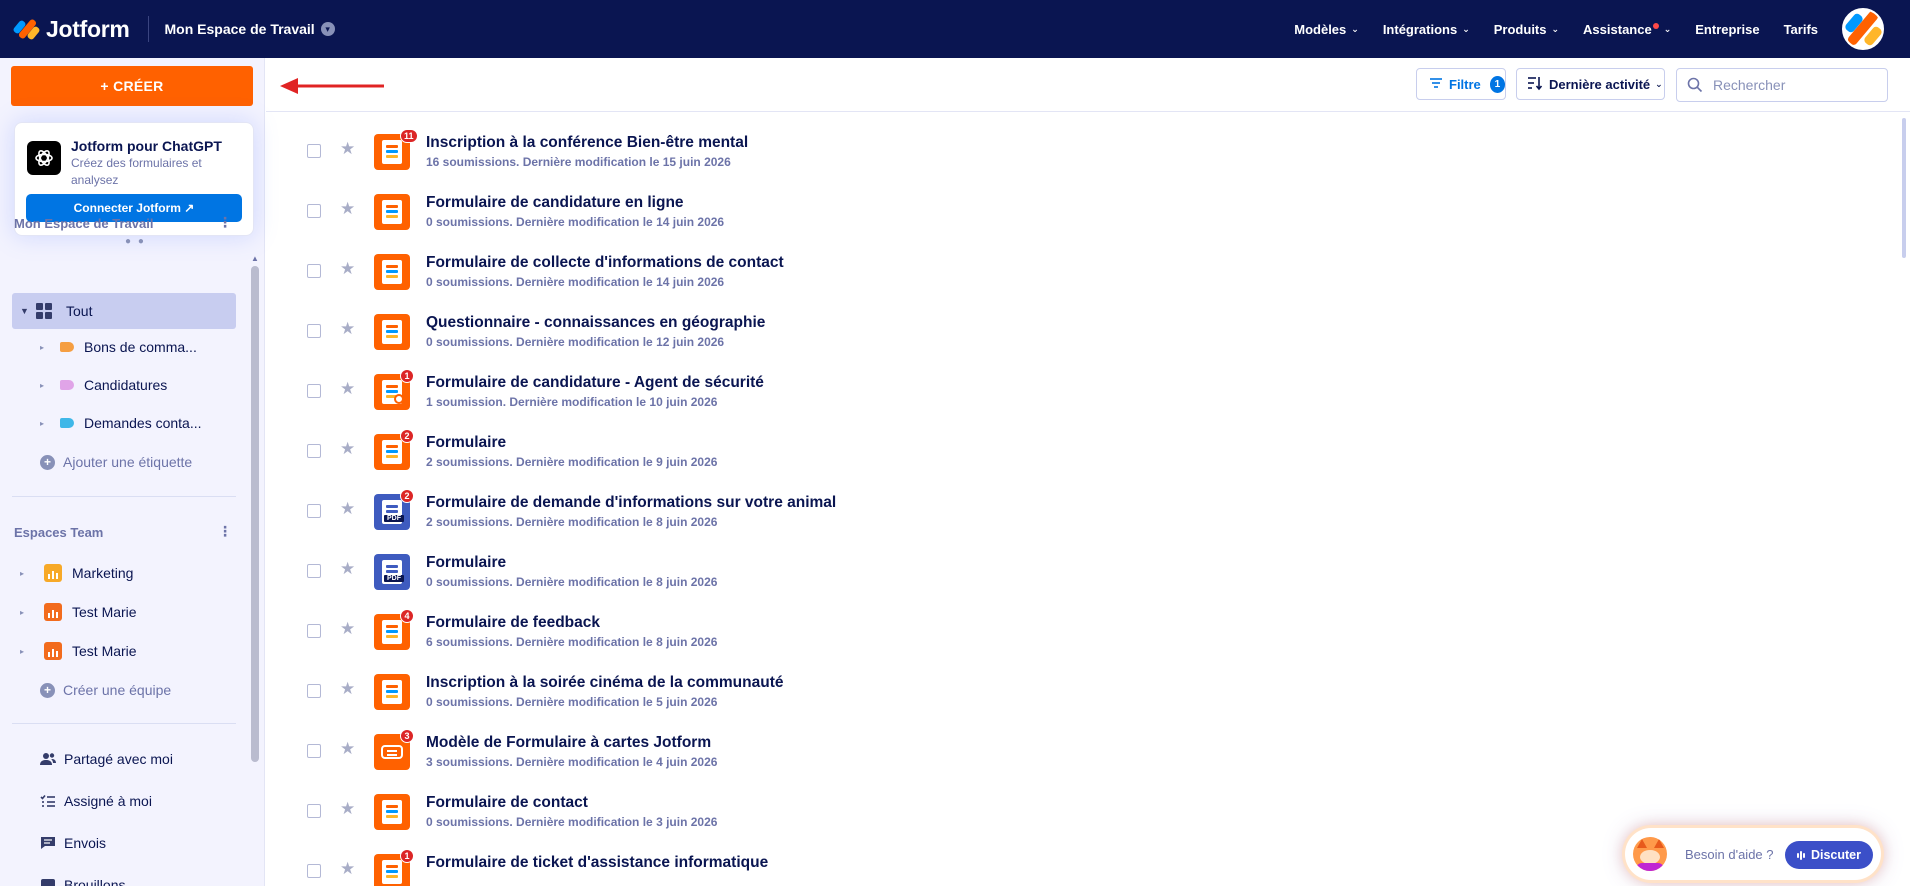 The image size is (1910, 886). Describe the element at coordinates (225, 531) in the screenshot. I see `teams-more-icon: ⋮` at that location.